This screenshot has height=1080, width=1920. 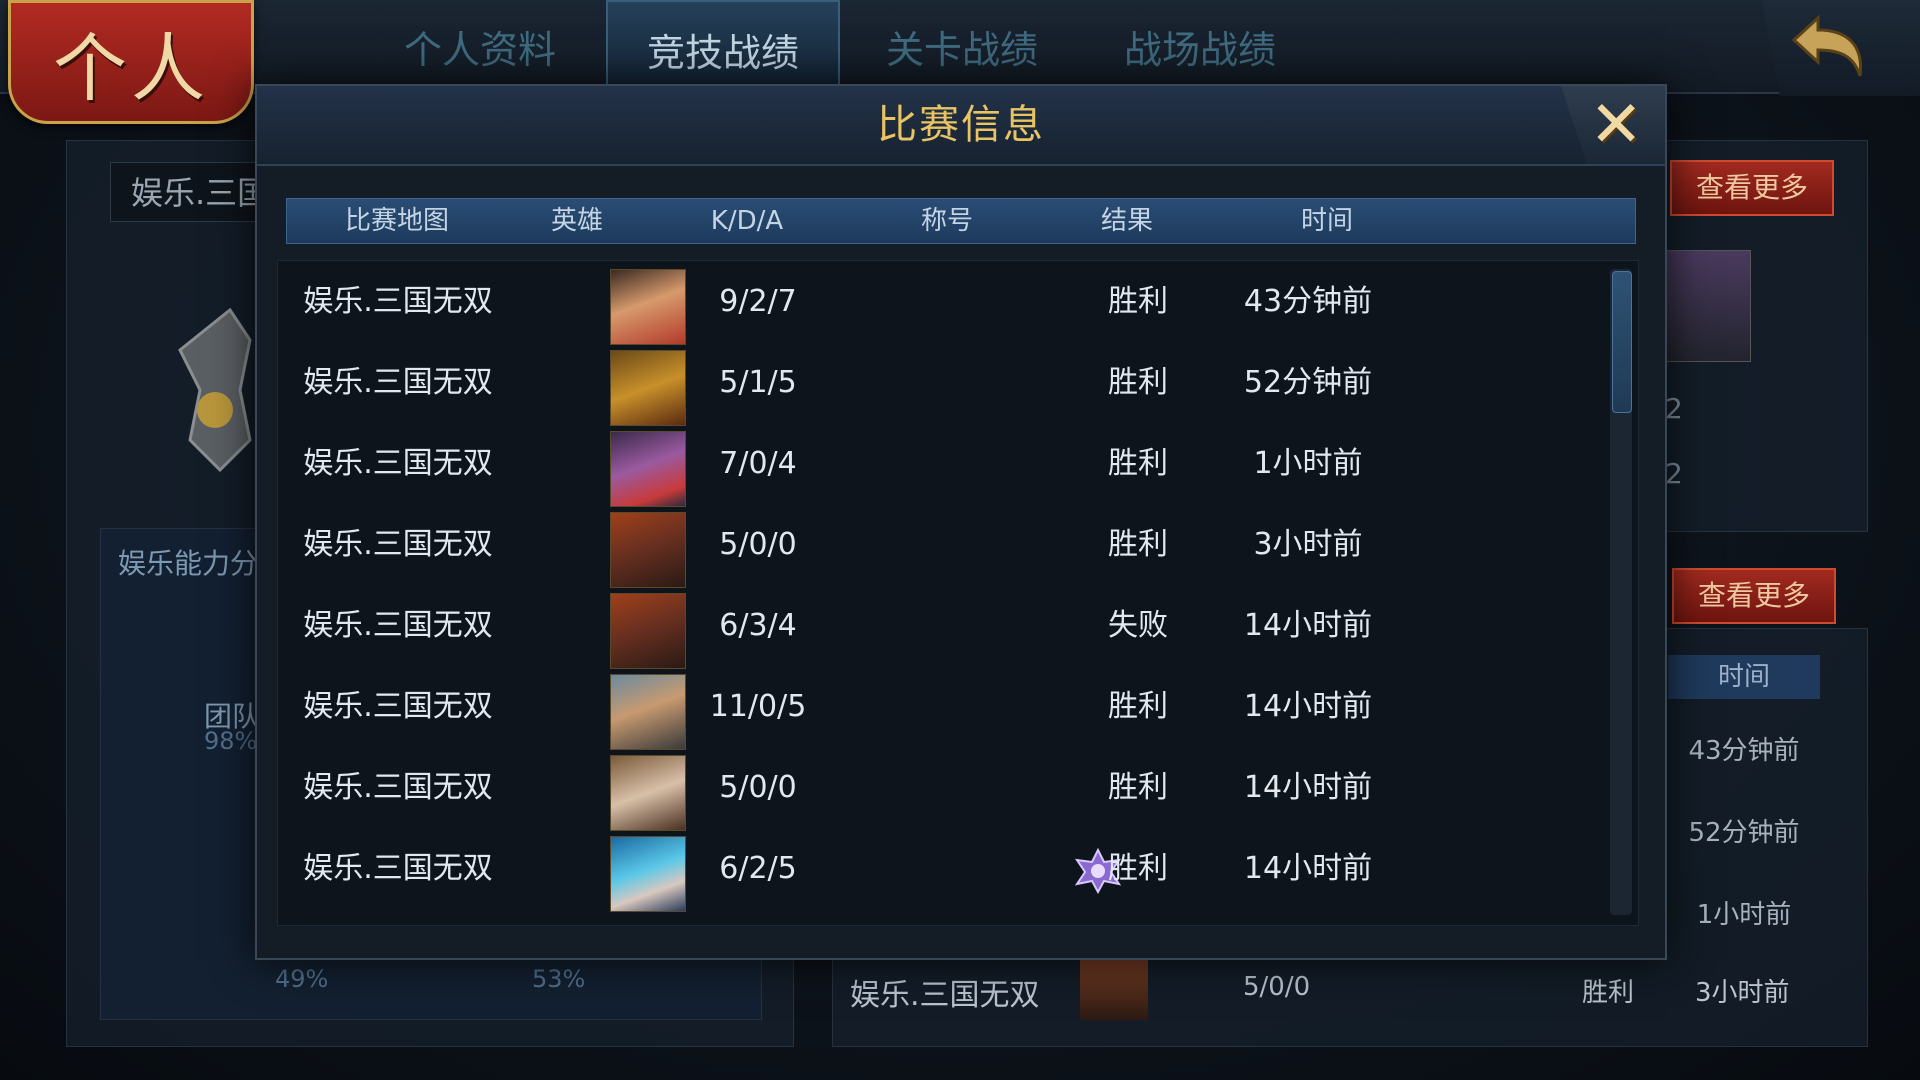 I want to click on kda-cell: 11/0/5, so click(x=758, y=706).